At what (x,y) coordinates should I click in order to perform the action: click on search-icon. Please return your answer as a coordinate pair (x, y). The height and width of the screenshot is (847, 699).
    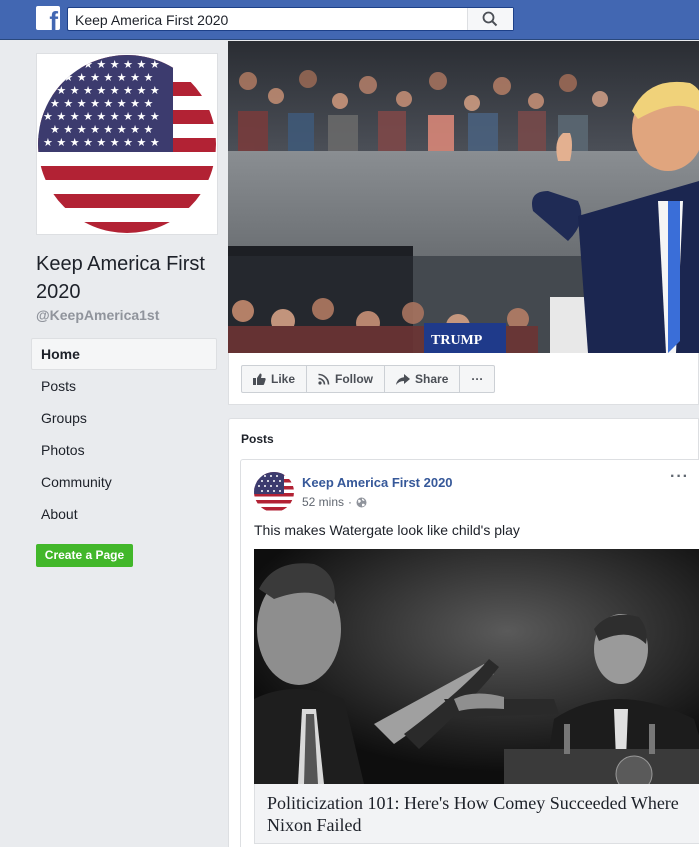
    Looking at the image, I should click on (490, 19).